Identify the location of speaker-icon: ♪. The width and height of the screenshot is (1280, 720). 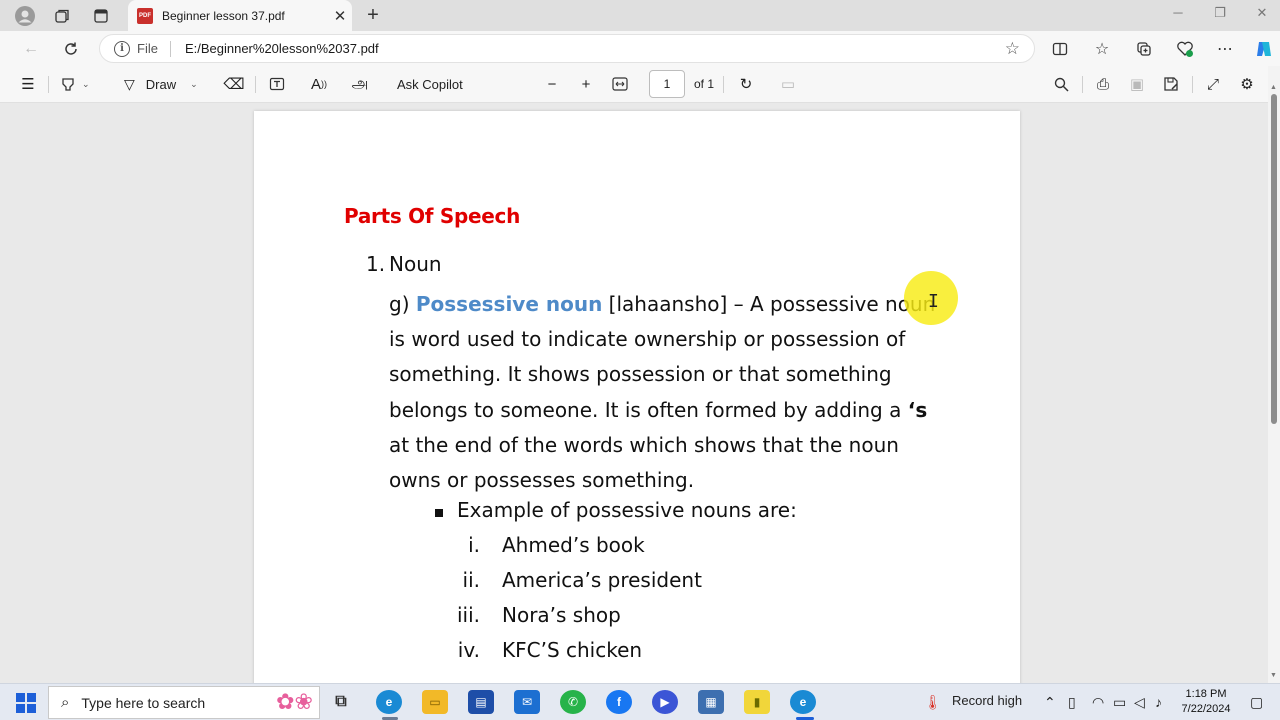
(1158, 702).